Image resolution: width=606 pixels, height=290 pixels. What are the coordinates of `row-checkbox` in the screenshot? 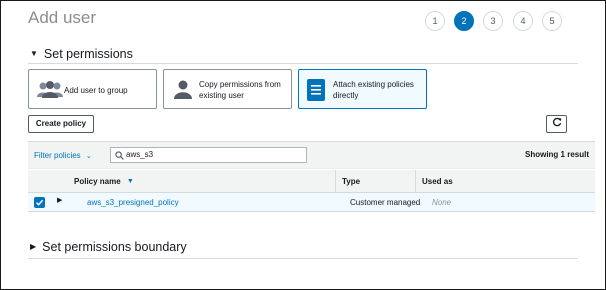 It's located at (39, 202).